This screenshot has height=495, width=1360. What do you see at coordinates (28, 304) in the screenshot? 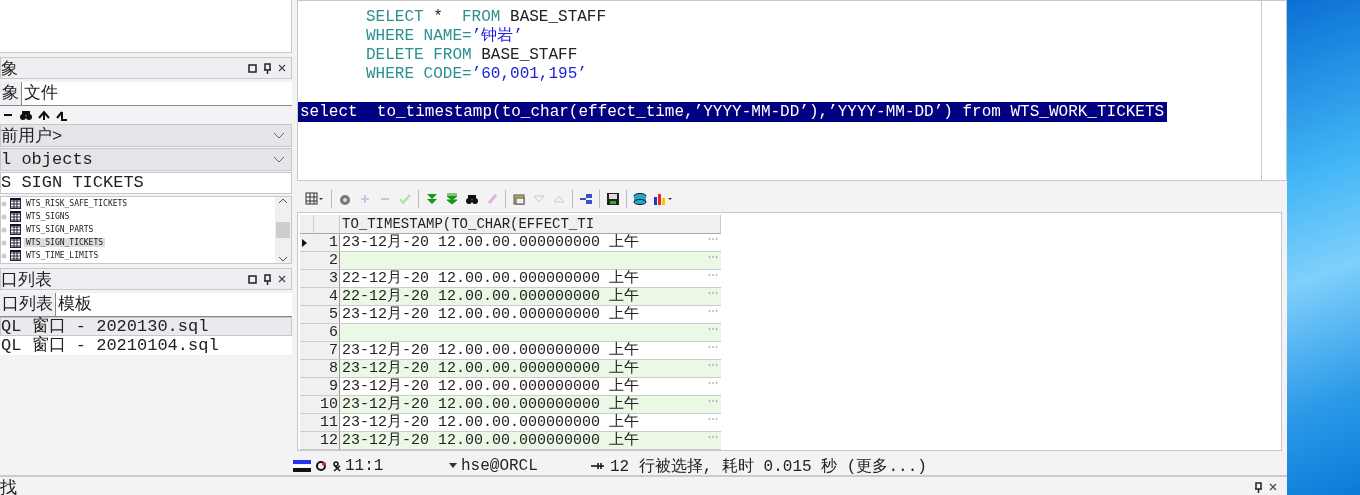
I see `panel-tab: 口列表` at bounding box center [28, 304].